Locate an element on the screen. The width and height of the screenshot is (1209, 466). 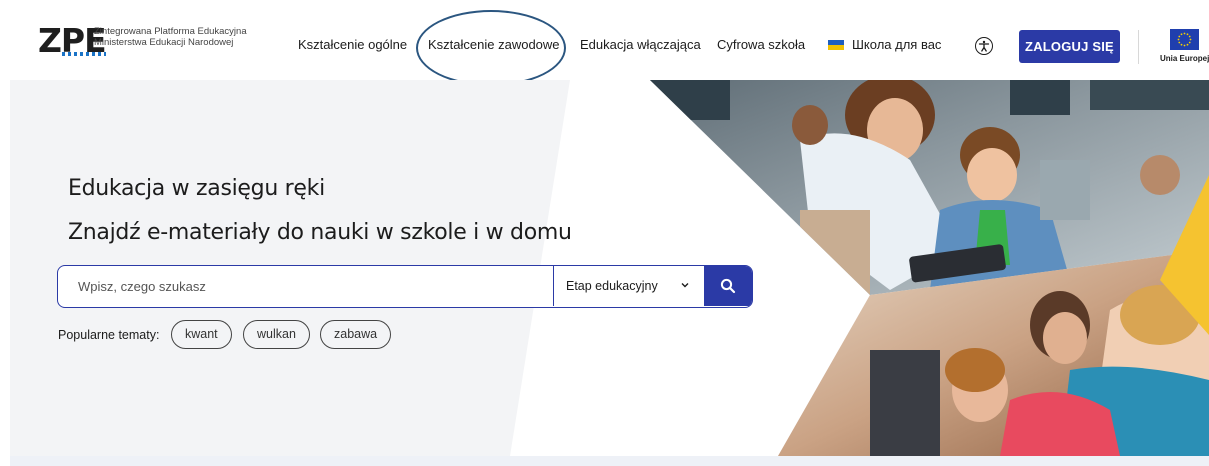
nav-item-ksztalcenie-zawodowe: Kształcenie zawodowe is located at coordinates (494, 45).